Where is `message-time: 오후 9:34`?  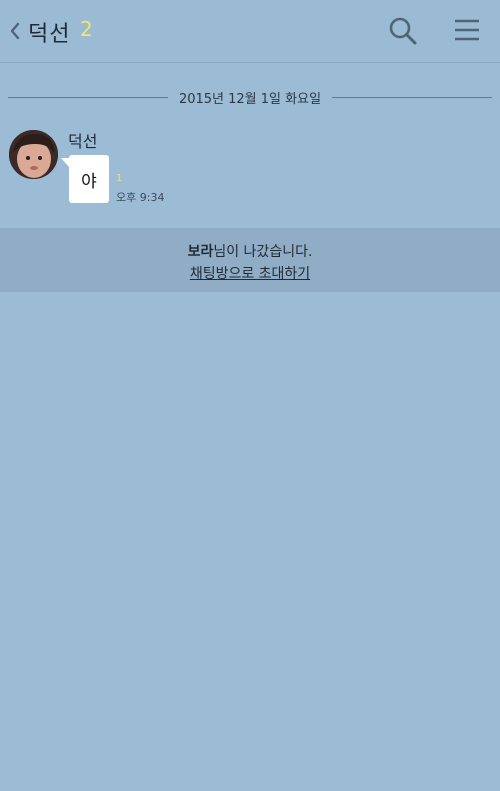
message-time: 오후 9:34 is located at coordinates (140, 197).